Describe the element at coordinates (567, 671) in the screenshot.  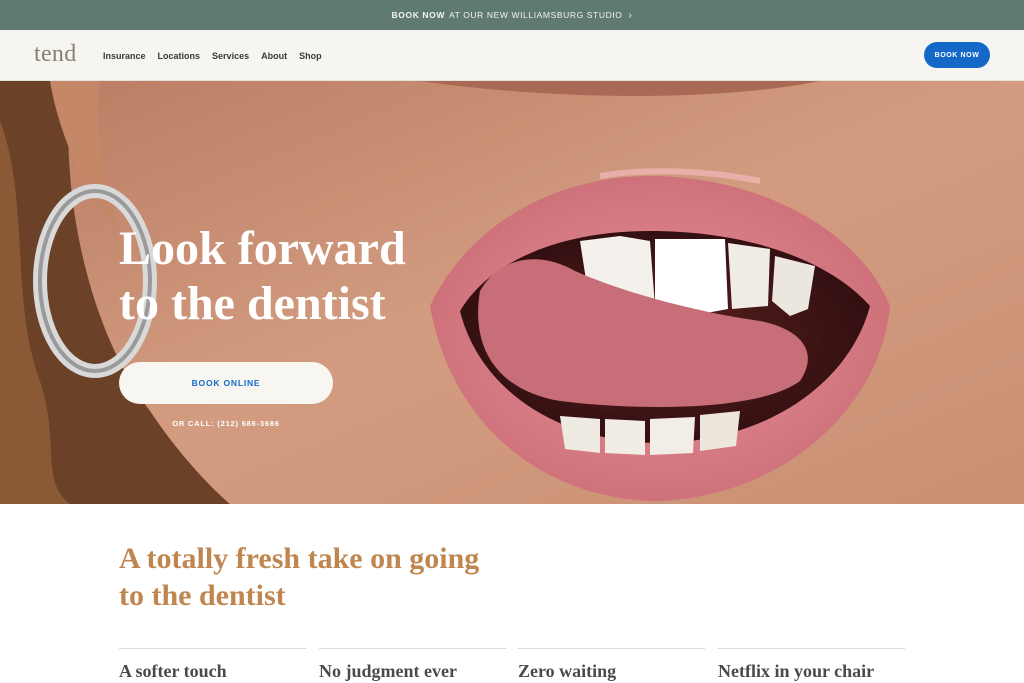
I see `feature-title: Zero waiting` at that location.